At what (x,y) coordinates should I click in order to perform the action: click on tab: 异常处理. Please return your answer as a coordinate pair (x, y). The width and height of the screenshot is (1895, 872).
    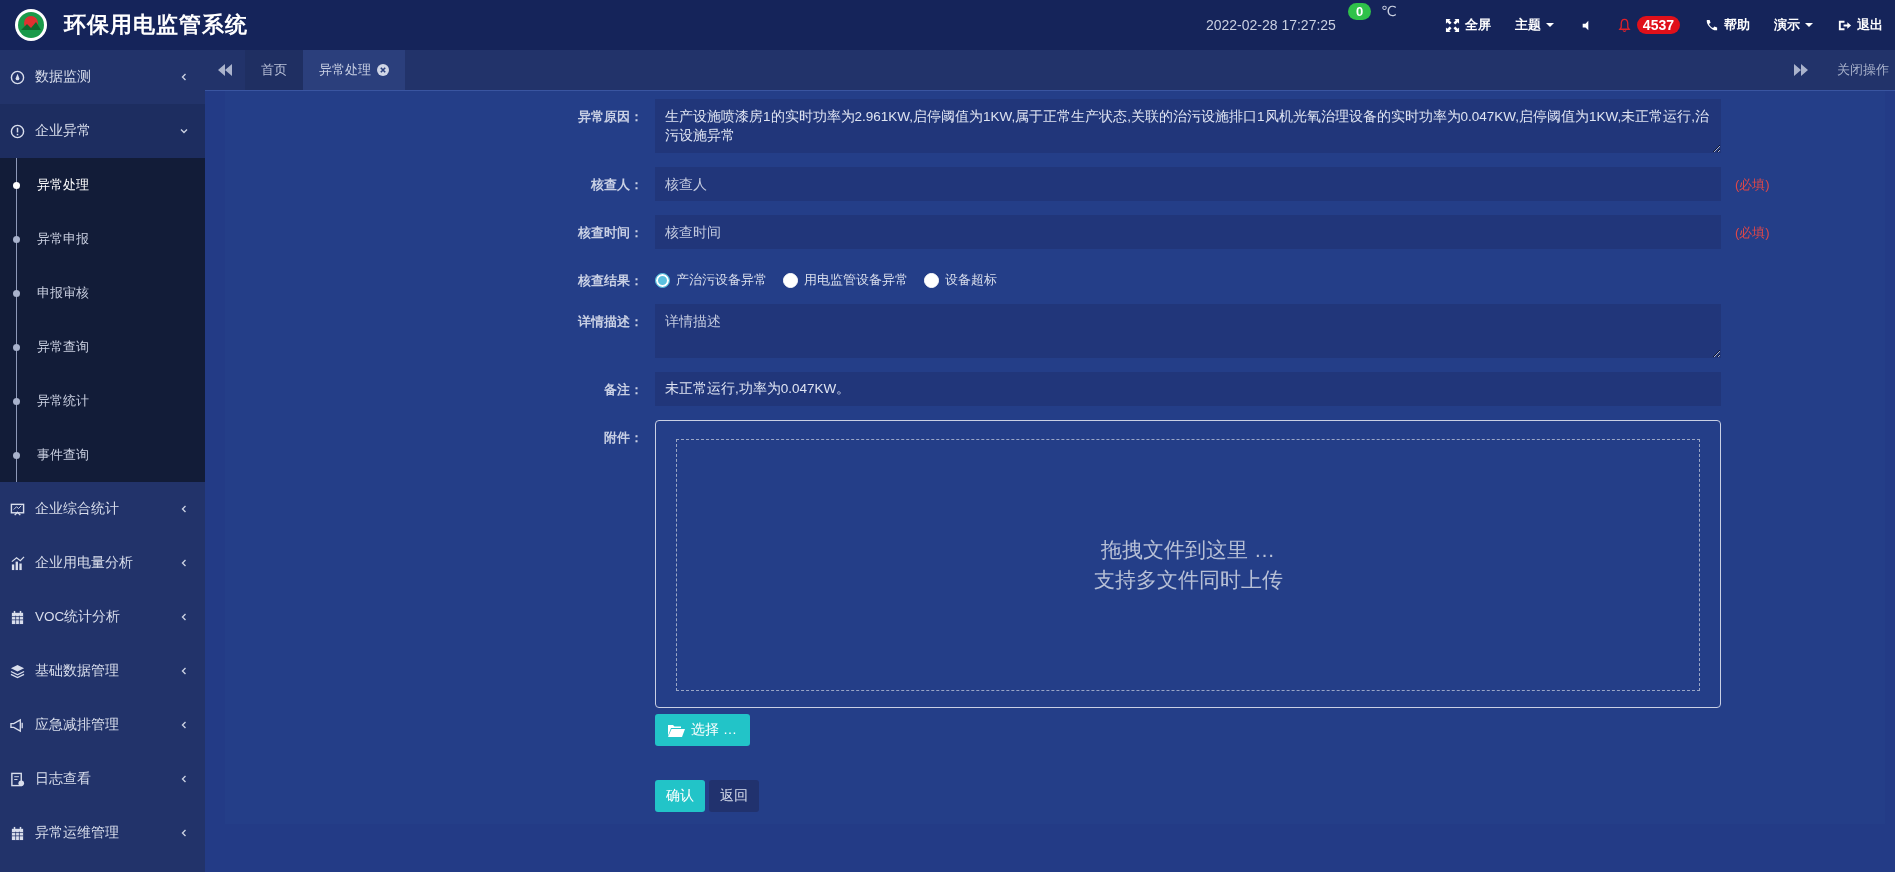
    Looking at the image, I should click on (354, 70).